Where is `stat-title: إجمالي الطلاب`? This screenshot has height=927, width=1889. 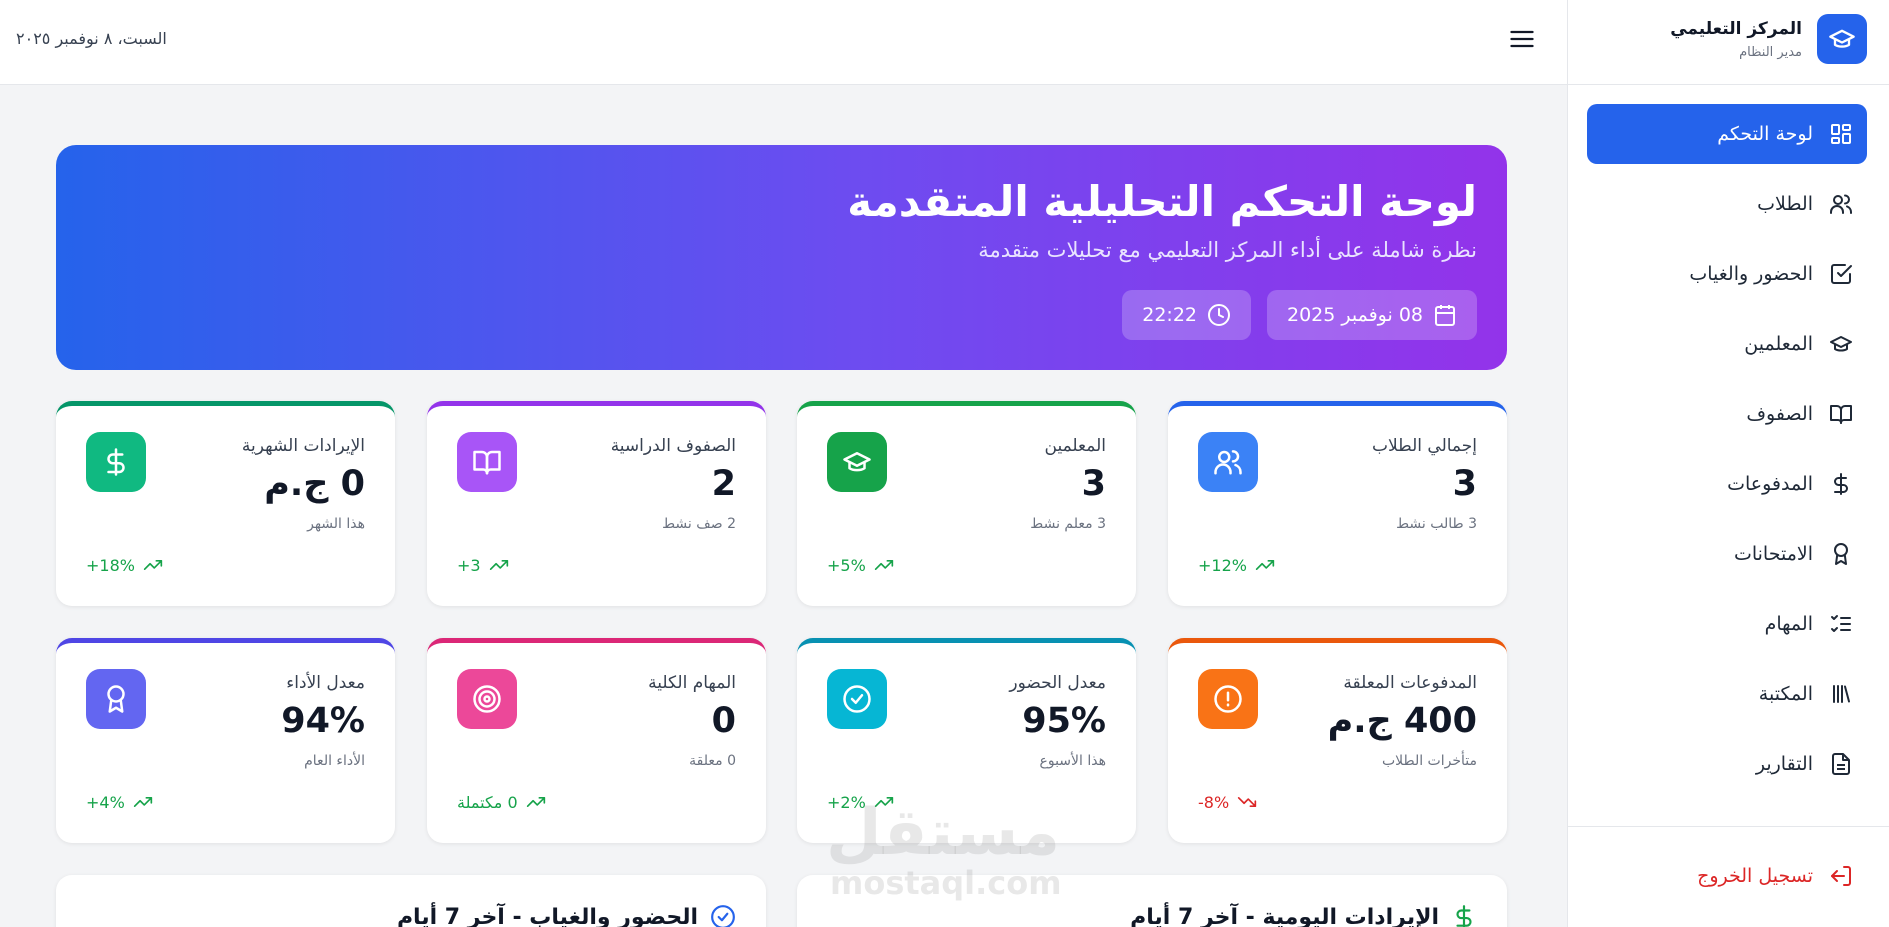 stat-title: إجمالي الطلاب is located at coordinates (1424, 446).